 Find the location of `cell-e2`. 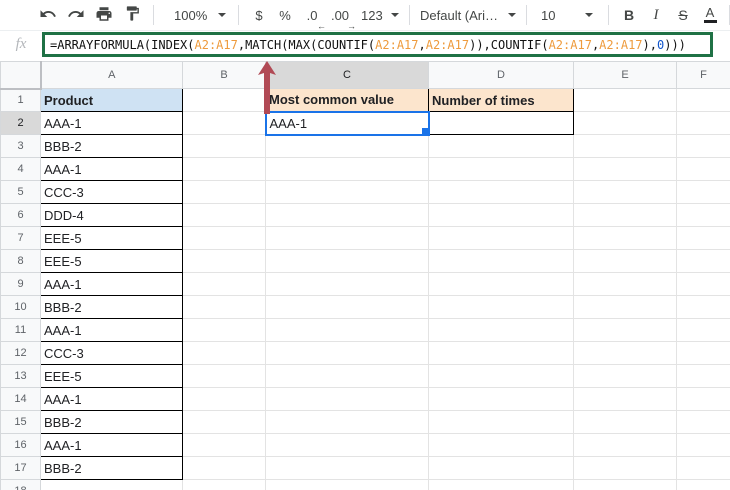

cell-e2 is located at coordinates (625, 123).